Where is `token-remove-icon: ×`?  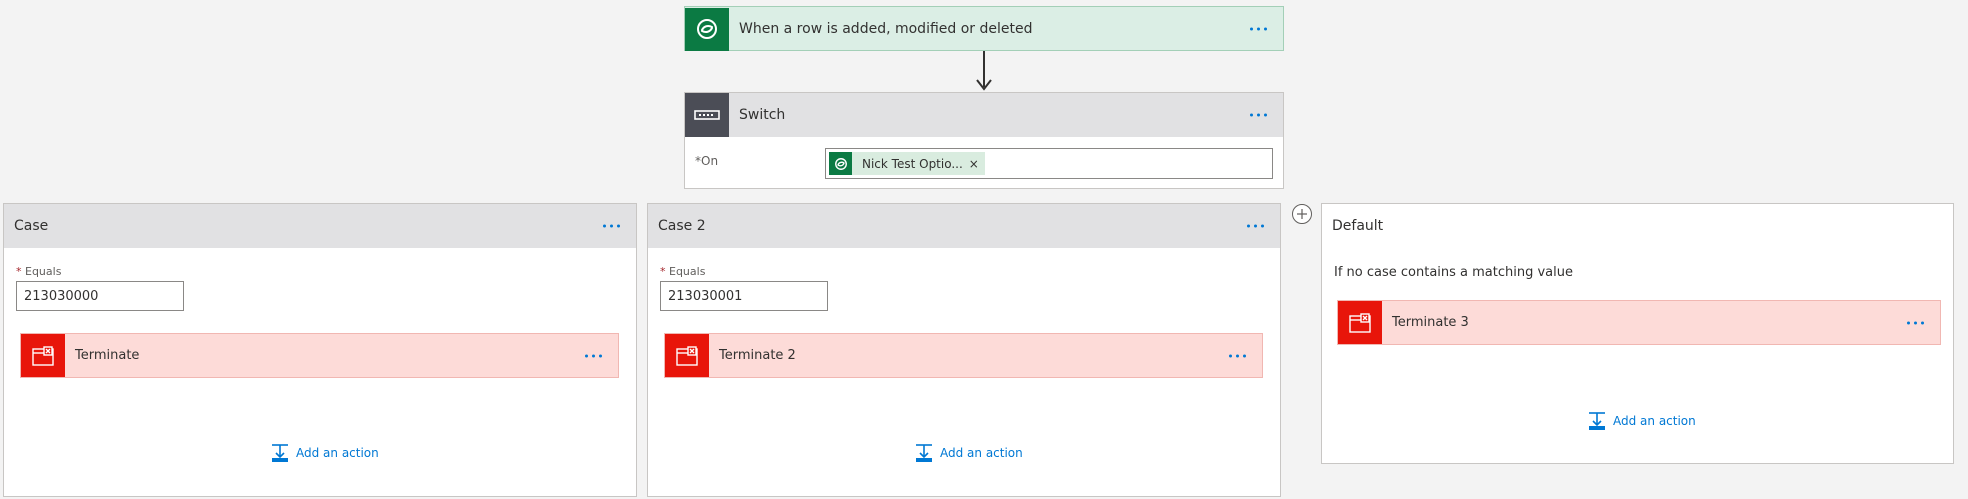
token-remove-icon: × is located at coordinates (977, 164).